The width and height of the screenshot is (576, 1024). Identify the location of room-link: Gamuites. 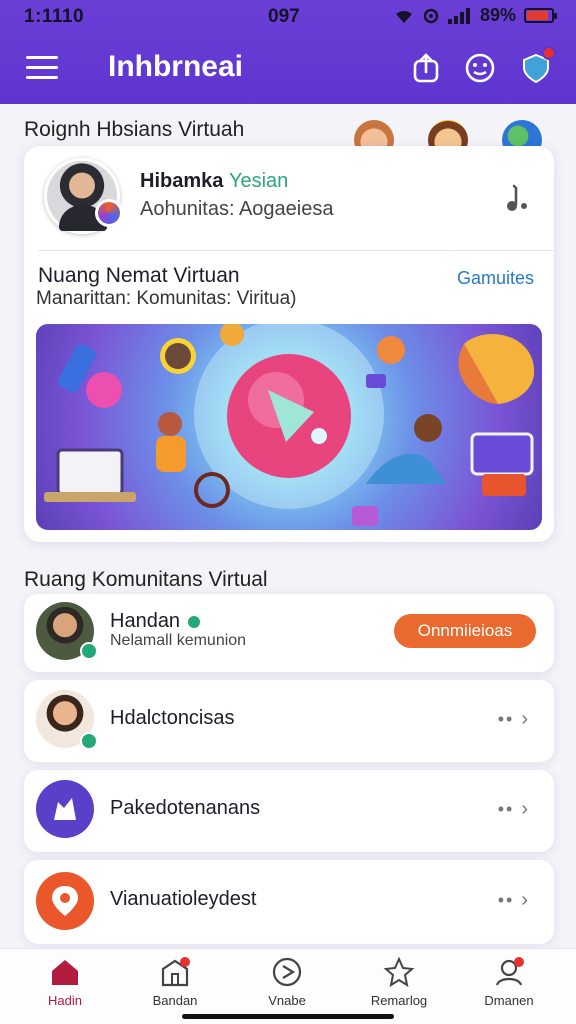
(495, 278).